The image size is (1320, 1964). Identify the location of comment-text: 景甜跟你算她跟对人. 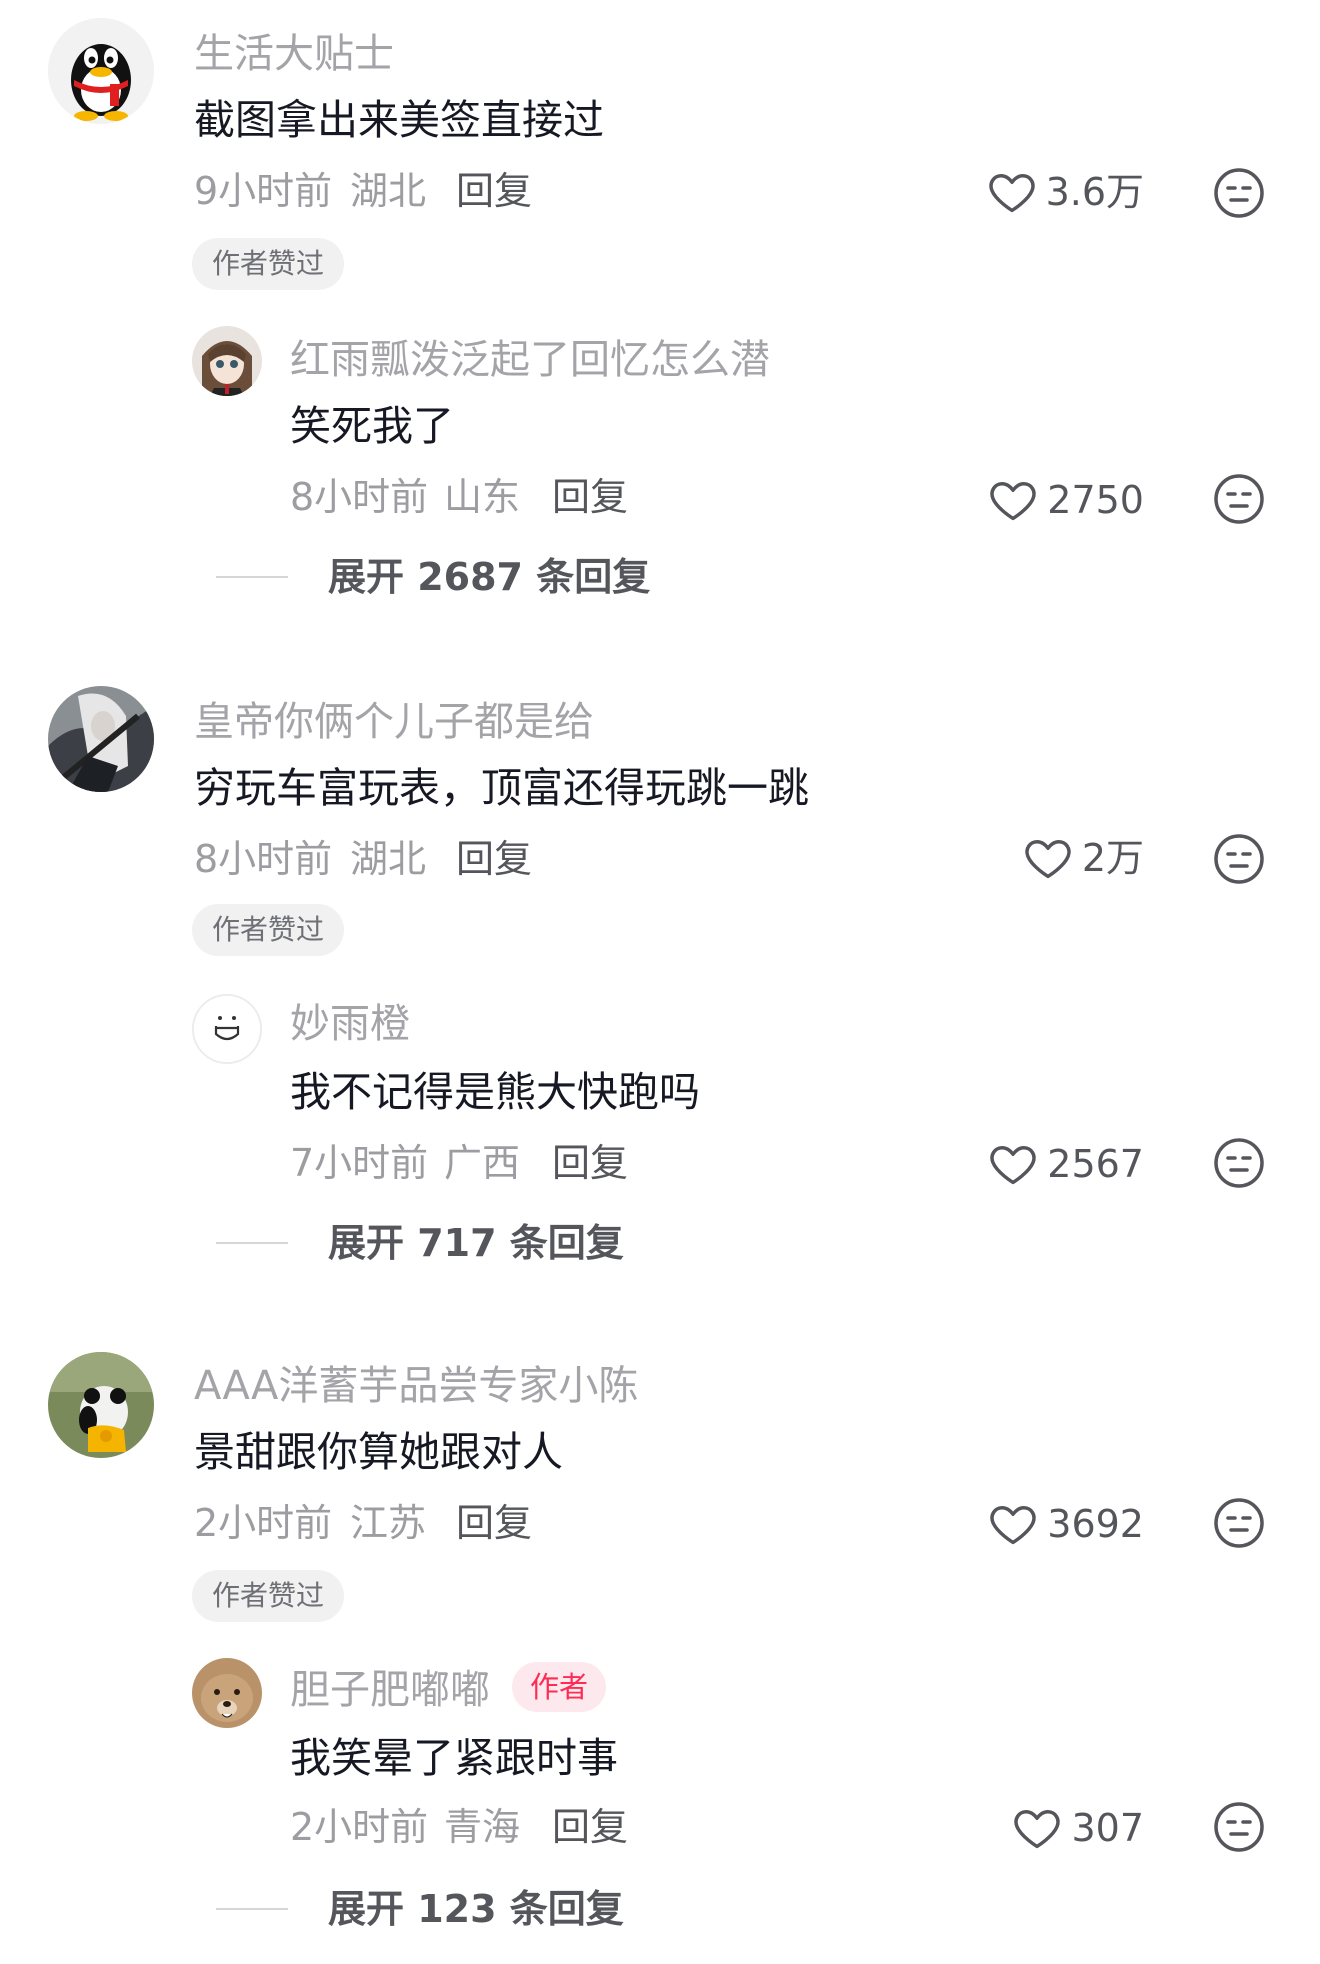
(378, 1452).